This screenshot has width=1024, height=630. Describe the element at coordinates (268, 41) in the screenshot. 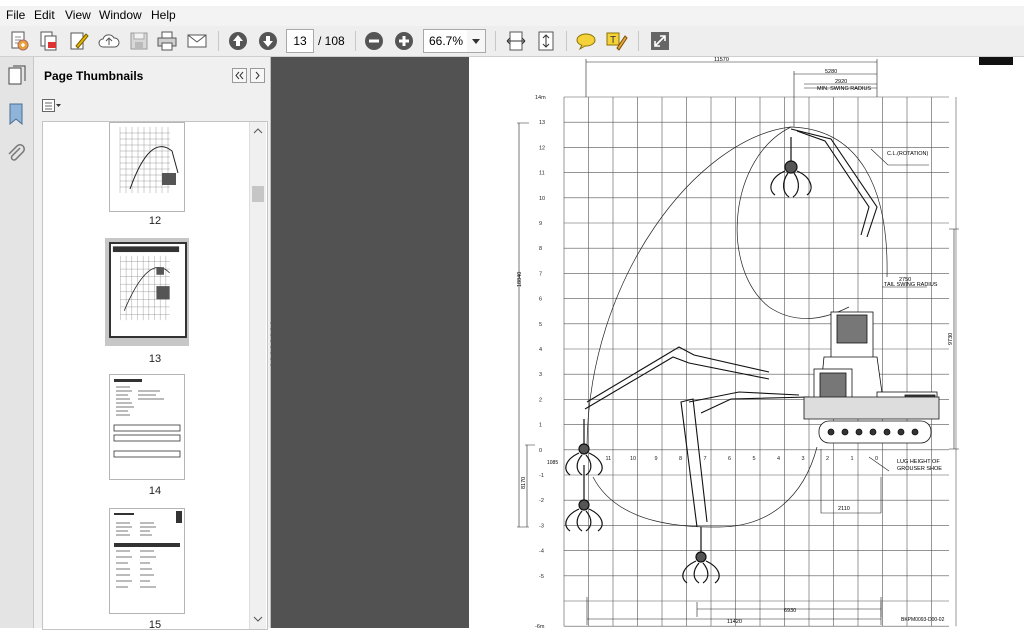

I see `next-page-icon` at that location.